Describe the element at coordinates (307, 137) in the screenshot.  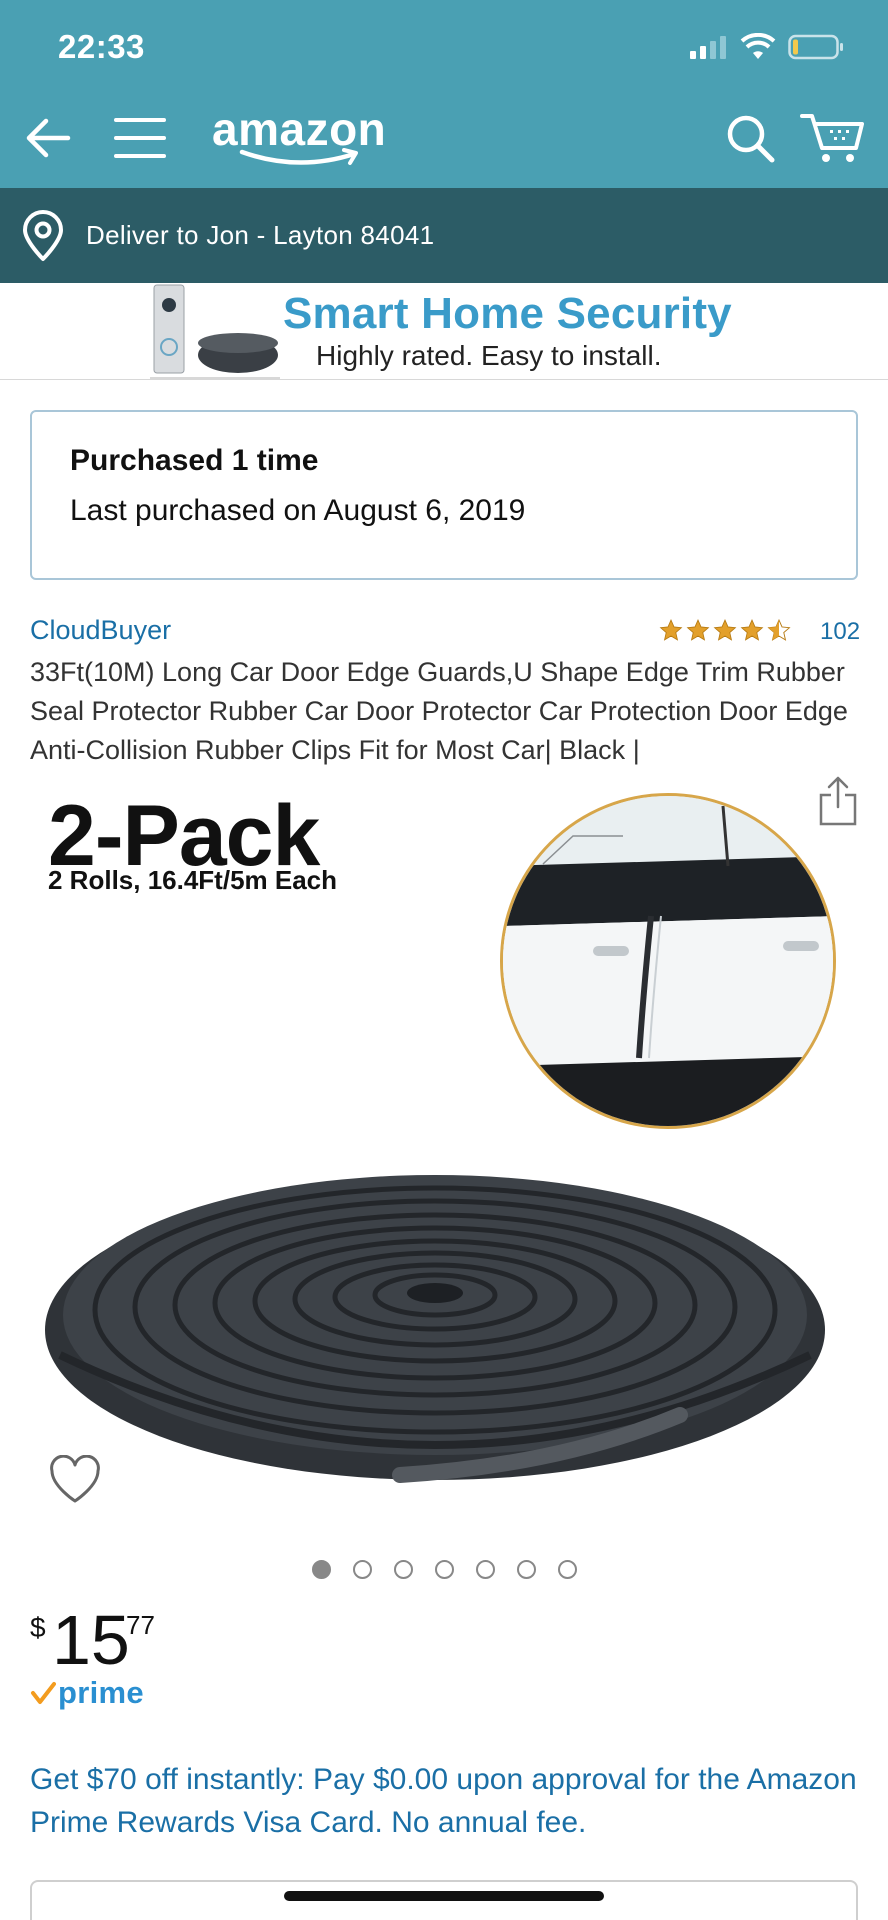
I see `amazon-logo: amazon` at that location.